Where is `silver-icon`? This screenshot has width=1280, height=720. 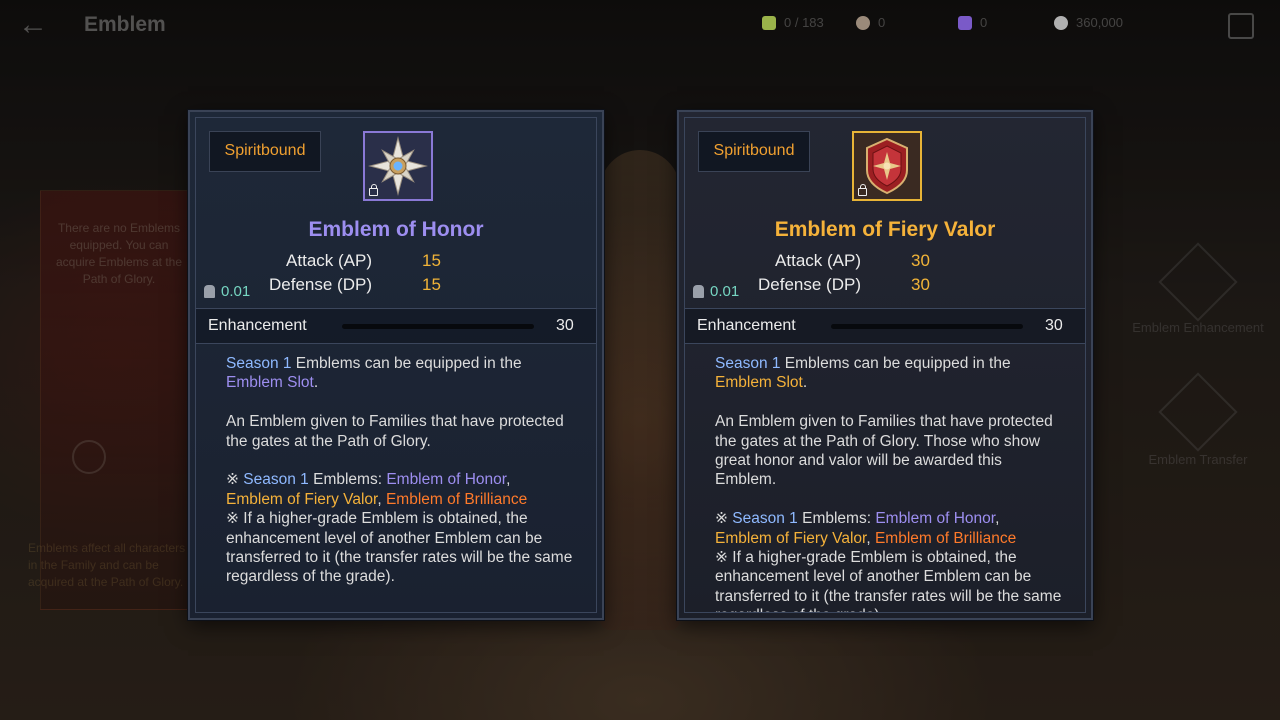 silver-icon is located at coordinates (1061, 22).